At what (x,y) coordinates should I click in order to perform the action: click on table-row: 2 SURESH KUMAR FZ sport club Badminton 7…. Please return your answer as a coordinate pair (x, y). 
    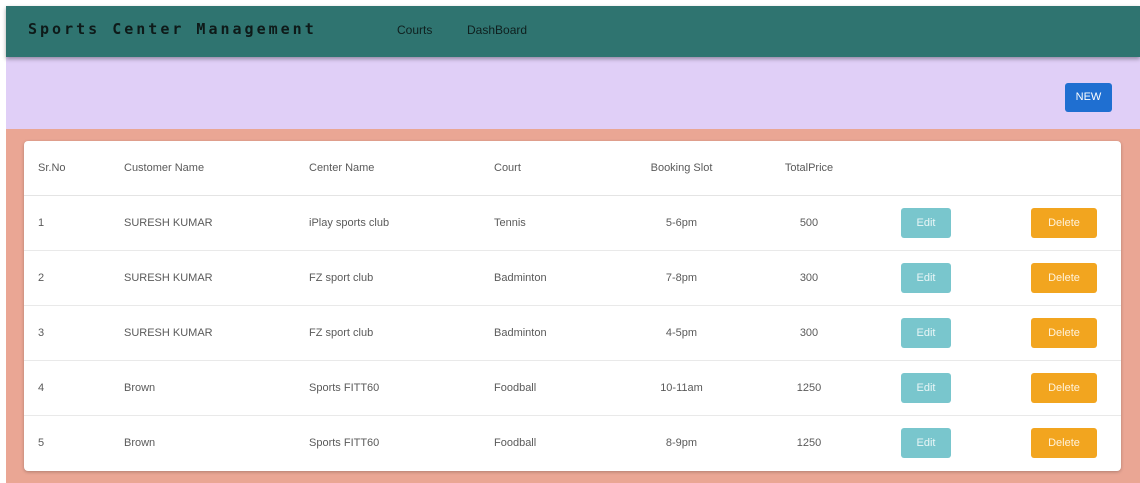
    Looking at the image, I should click on (572, 278).